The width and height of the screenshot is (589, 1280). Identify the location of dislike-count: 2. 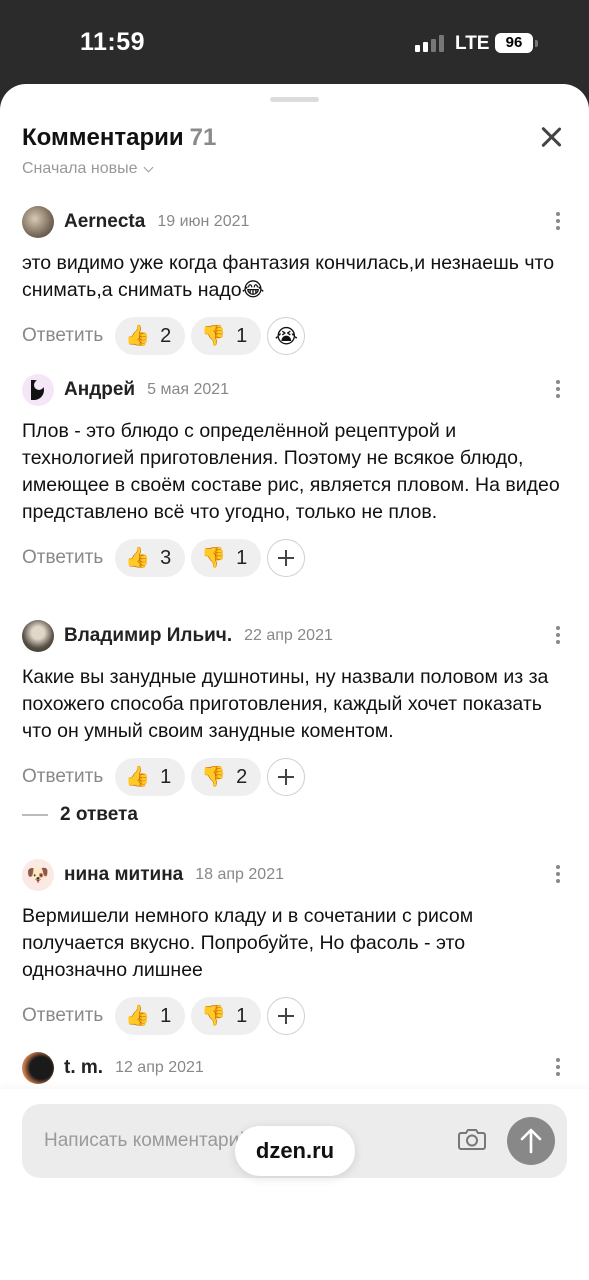
(242, 776).